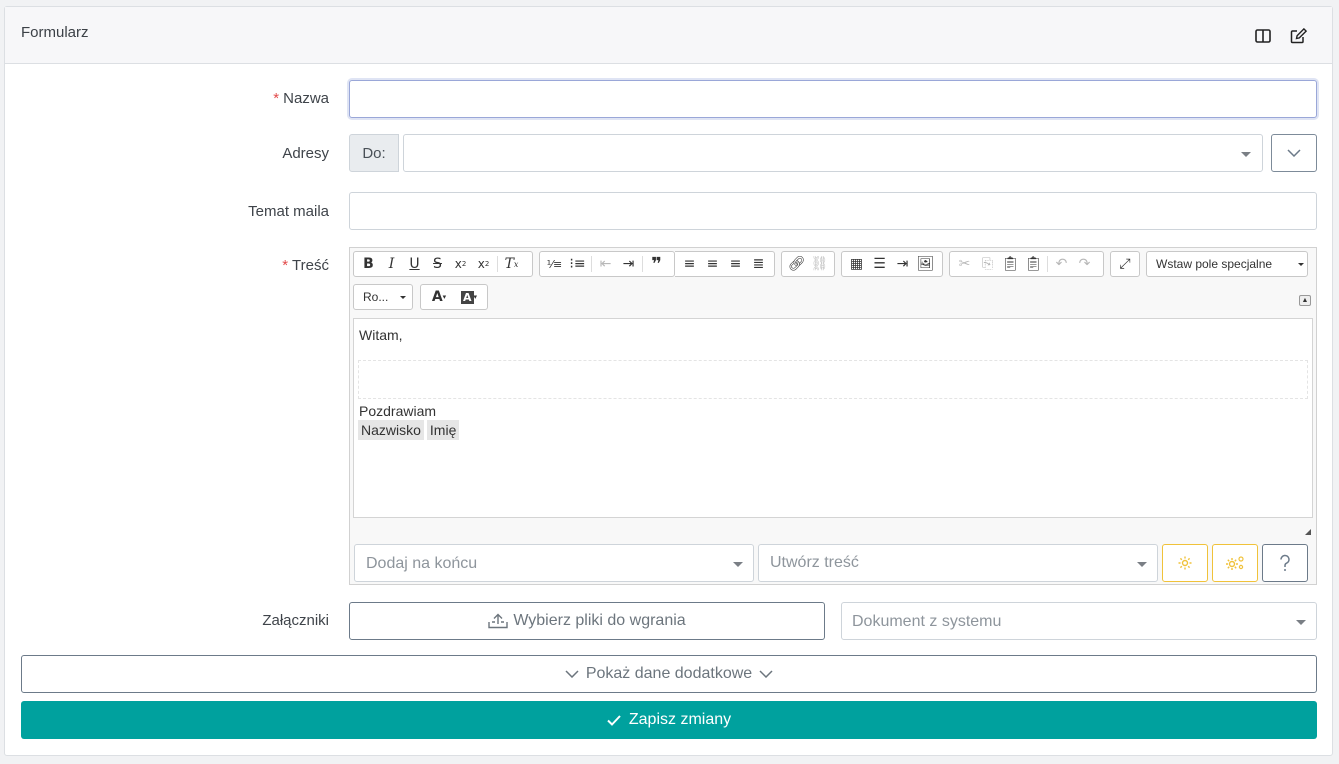 The width and height of the screenshot is (1339, 764). I want to click on subscript-icon: x2, so click(460, 264).